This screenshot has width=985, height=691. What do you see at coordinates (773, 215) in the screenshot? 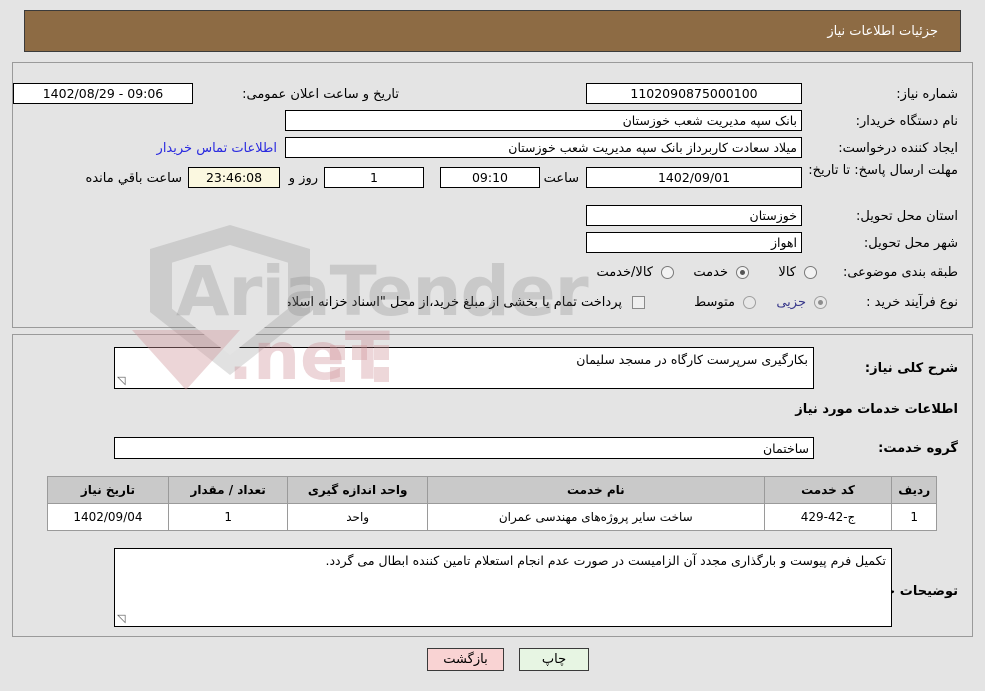
I see `province-value: خوزستان` at bounding box center [773, 215].